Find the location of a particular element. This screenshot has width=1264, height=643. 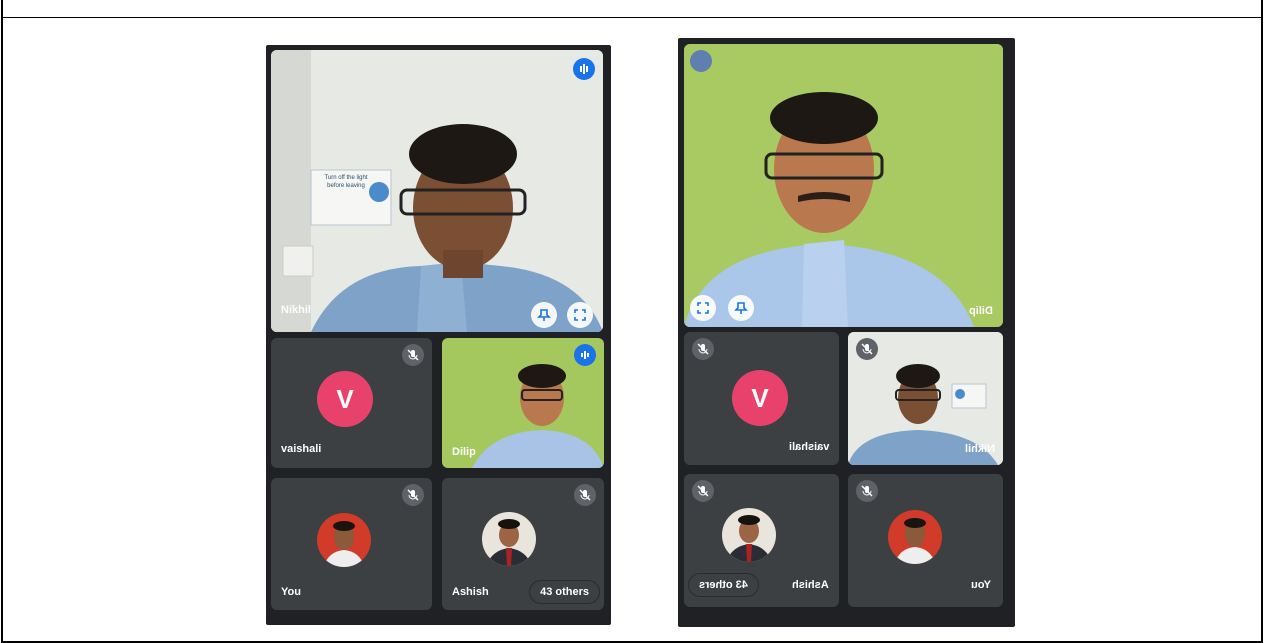

others-label: 43 others is located at coordinates (723, 585).